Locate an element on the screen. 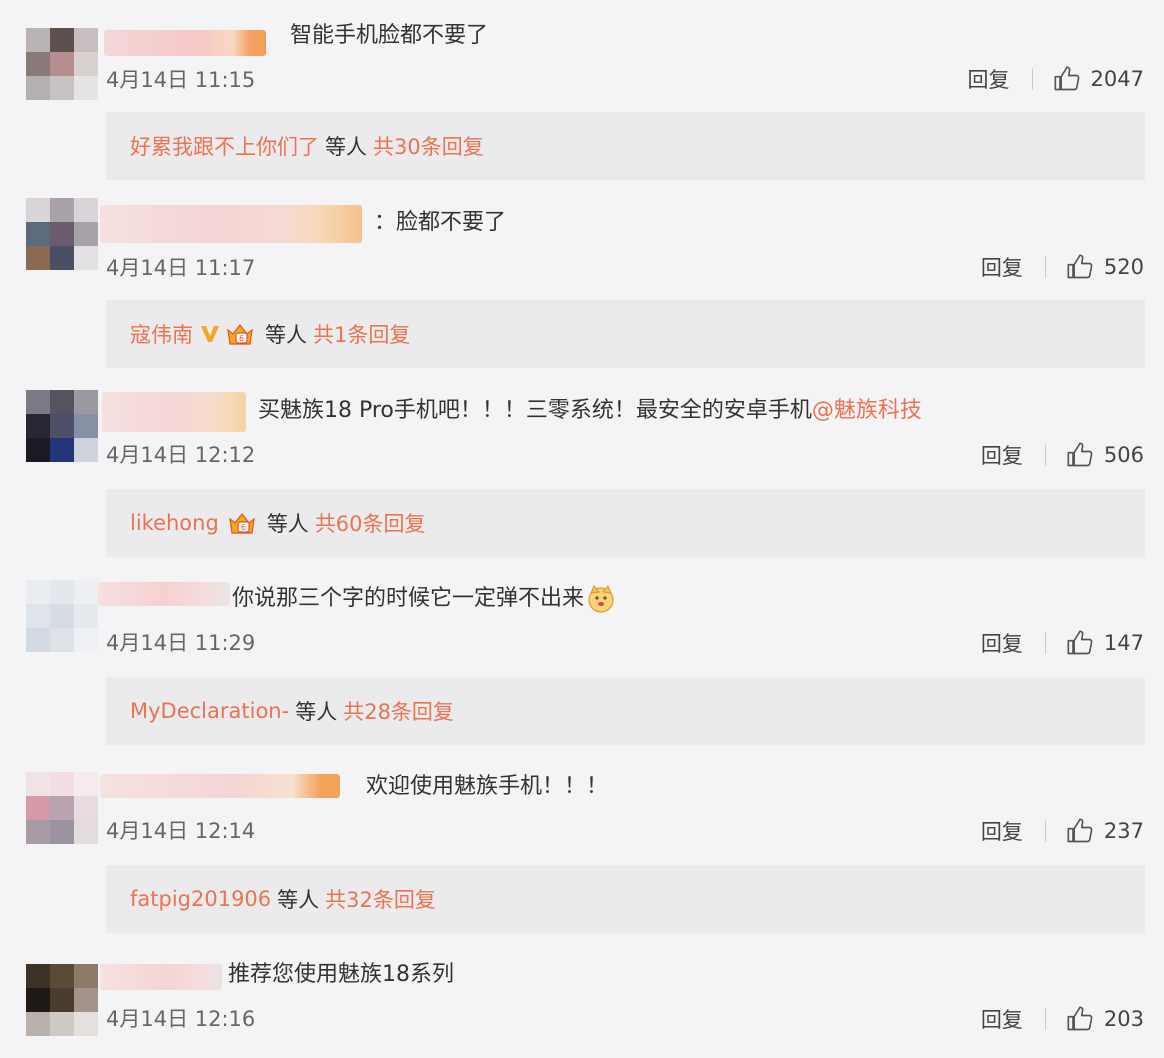  like-count: 147 is located at coordinates (1123, 643).